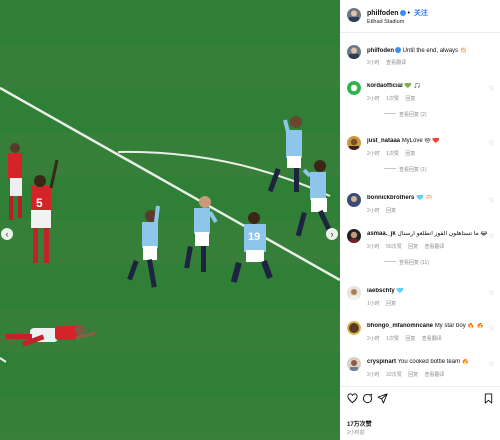  Describe the element at coordinates (390, 198) in the screenshot. I see `comment-username: bonnickbrothers` at that location.